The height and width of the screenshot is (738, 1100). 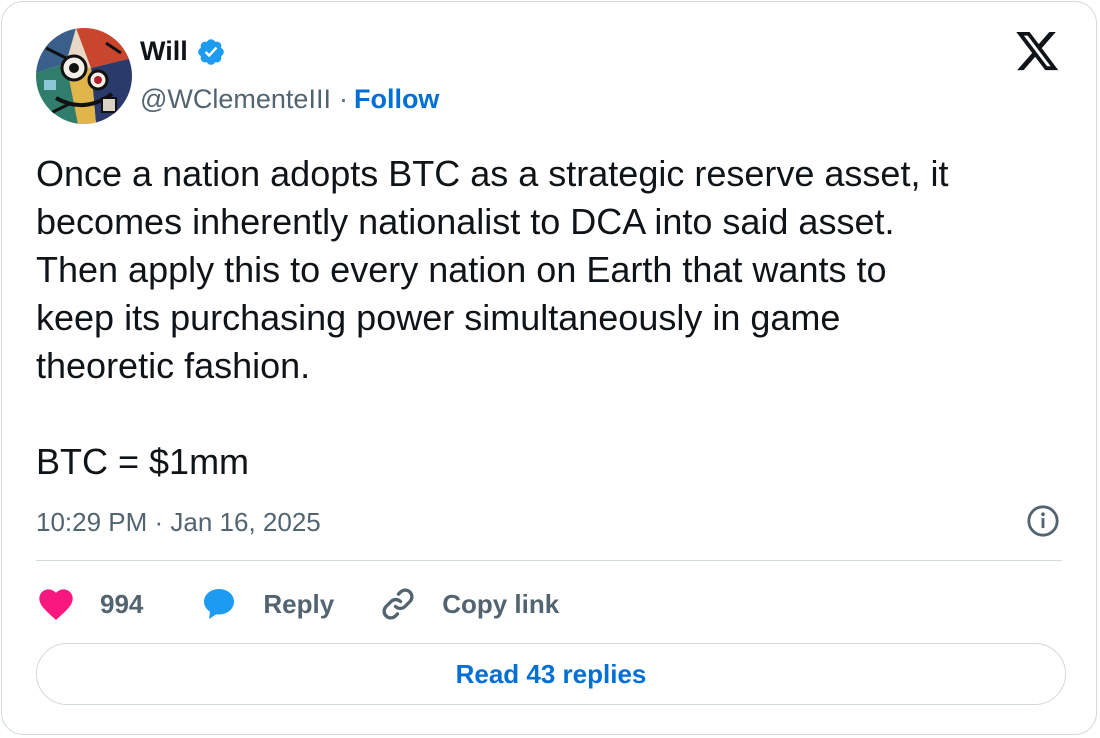 I want to click on copy-link-label: Copy link, so click(x=501, y=603).